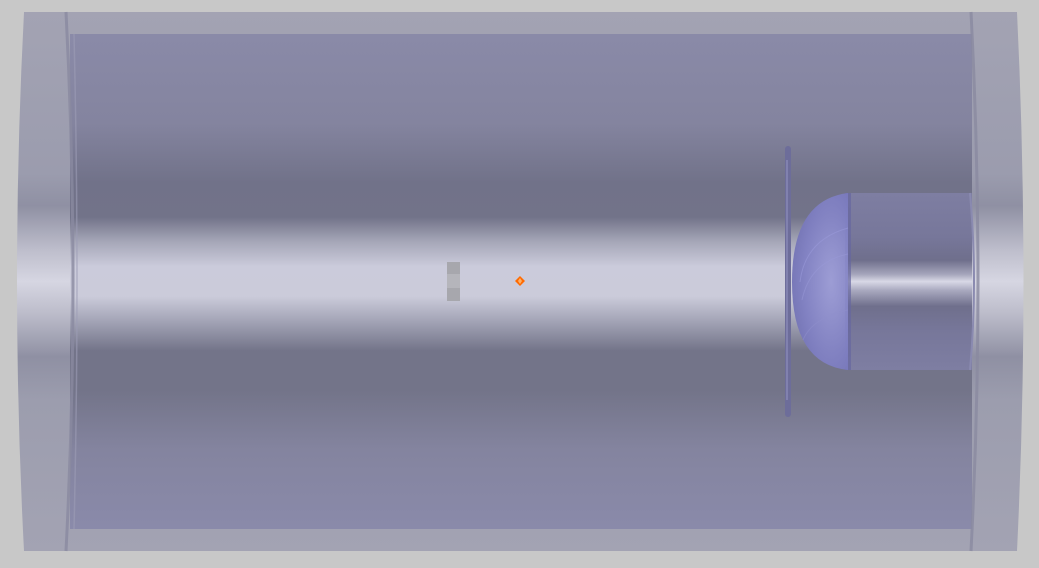 The image size is (1039, 568). Describe the element at coordinates (910, 281) in the screenshot. I see `detector-cylinder` at that location.